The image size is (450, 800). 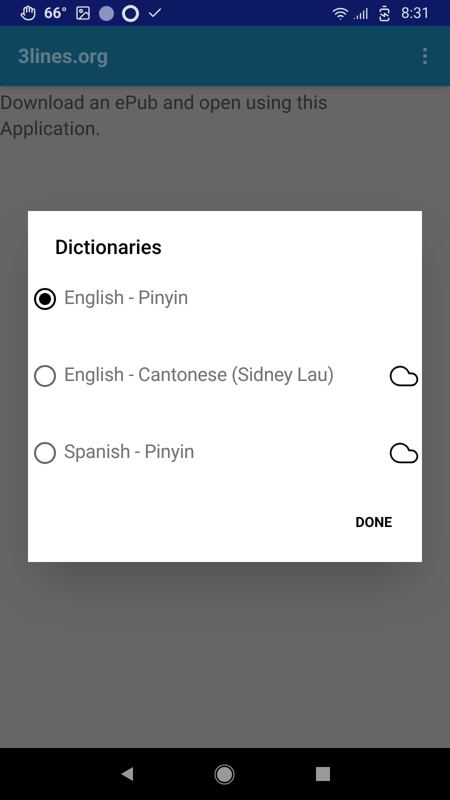 I want to click on signal-icon, so click(x=360, y=13).